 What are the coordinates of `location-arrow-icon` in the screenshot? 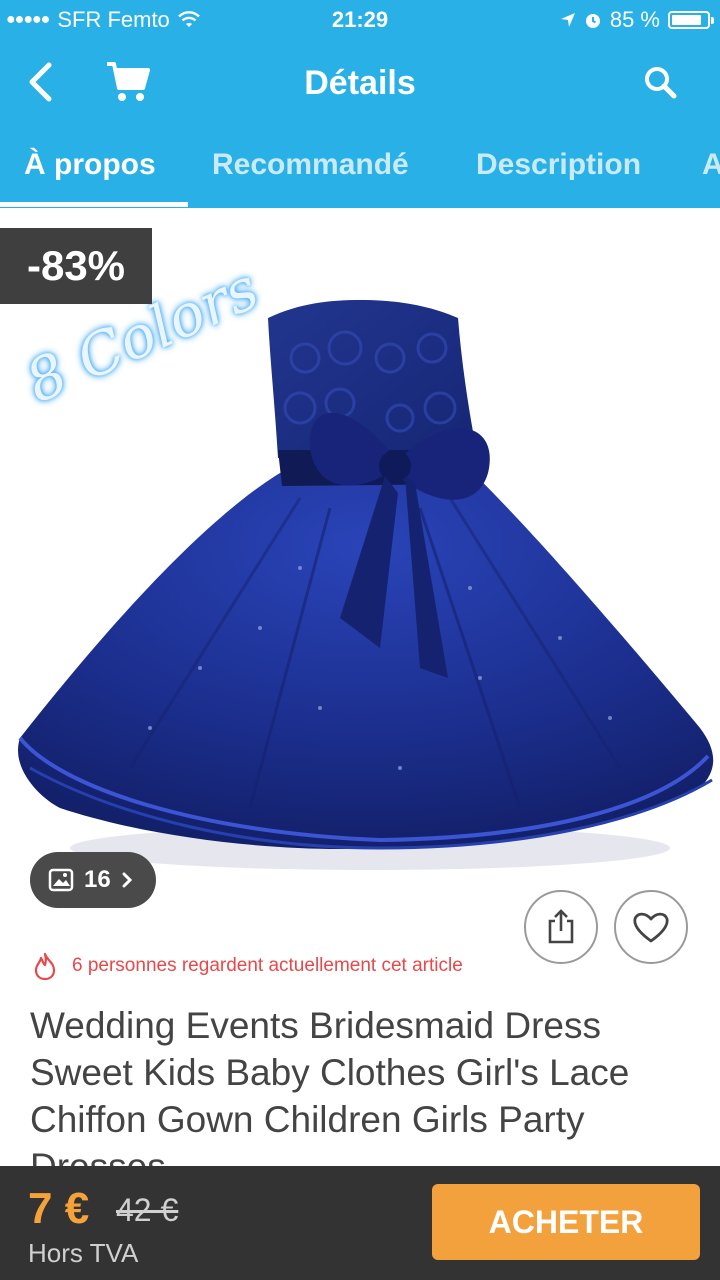 It's located at (567, 20).